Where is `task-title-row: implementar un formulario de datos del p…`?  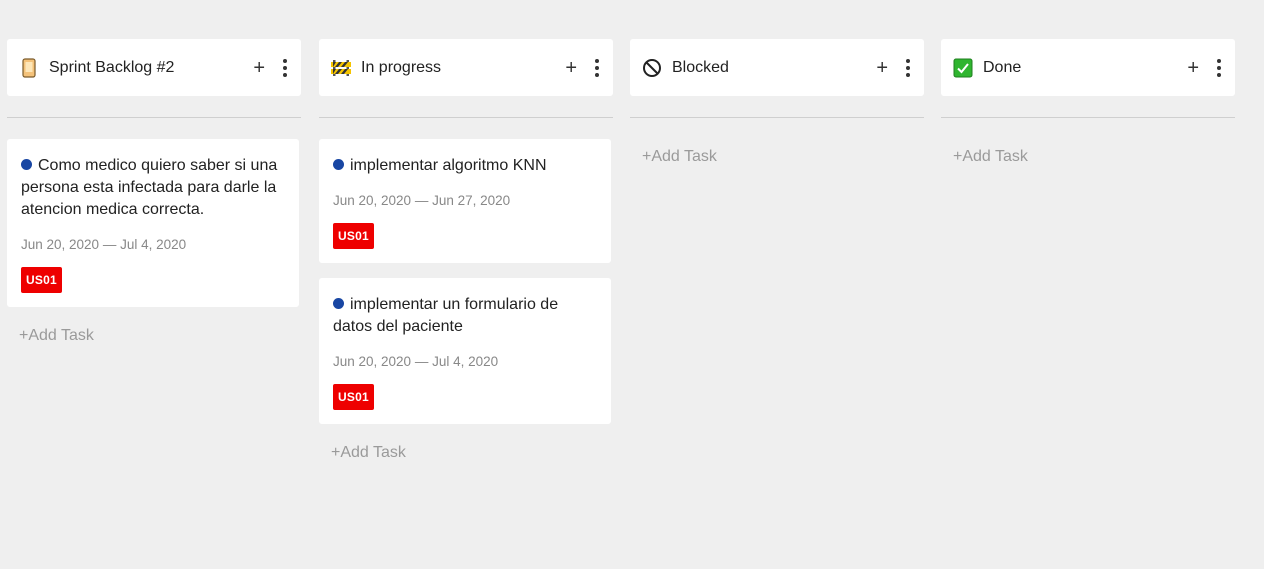 task-title-row: implementar un formulario de datos del p… is located at coordinates (465, 316).